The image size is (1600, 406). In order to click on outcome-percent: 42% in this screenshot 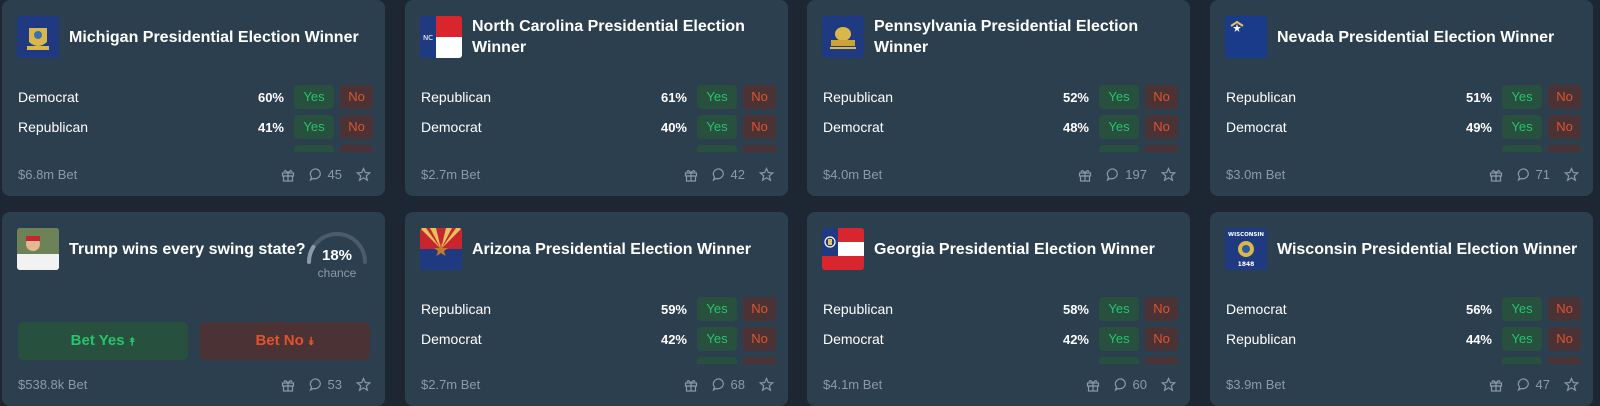, I will do `click(673, 339)`.